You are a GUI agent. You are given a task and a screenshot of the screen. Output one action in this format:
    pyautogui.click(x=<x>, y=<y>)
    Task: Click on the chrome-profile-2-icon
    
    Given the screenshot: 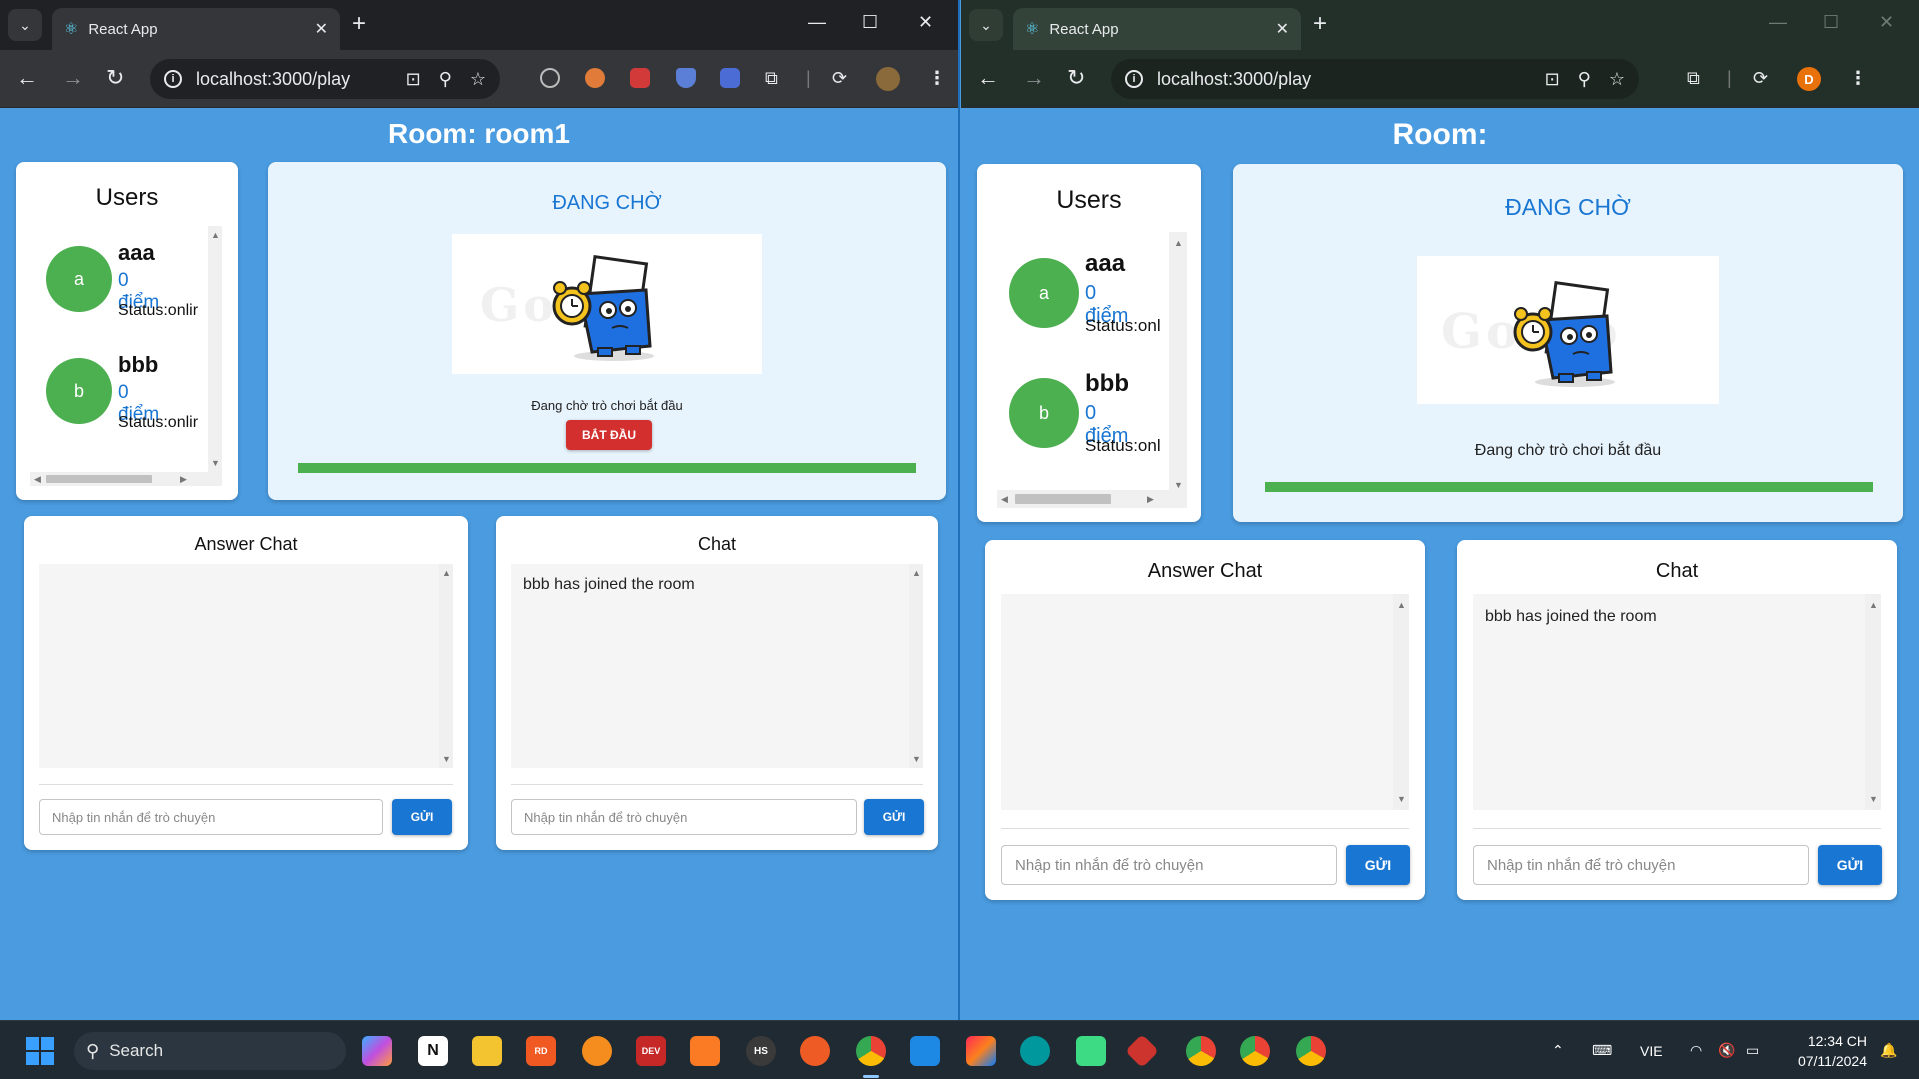 What is the action you would take?
    pyautogui.click(x=1255, y=1051)
    